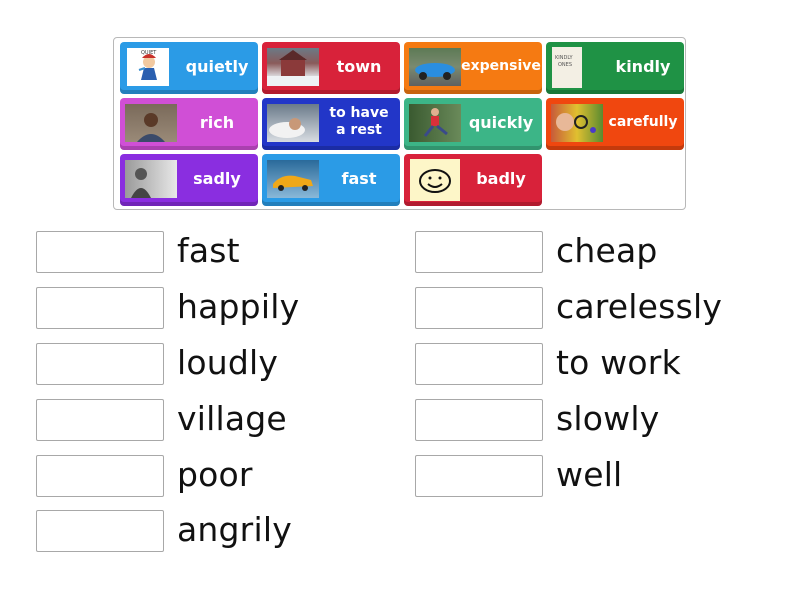 Image resolution: width=800 pixels, height=600 pixels. What do you see at coordinates (293, 123) in the screenshot?
I see `sleeping-man-image` at bounding box center [293, 123].